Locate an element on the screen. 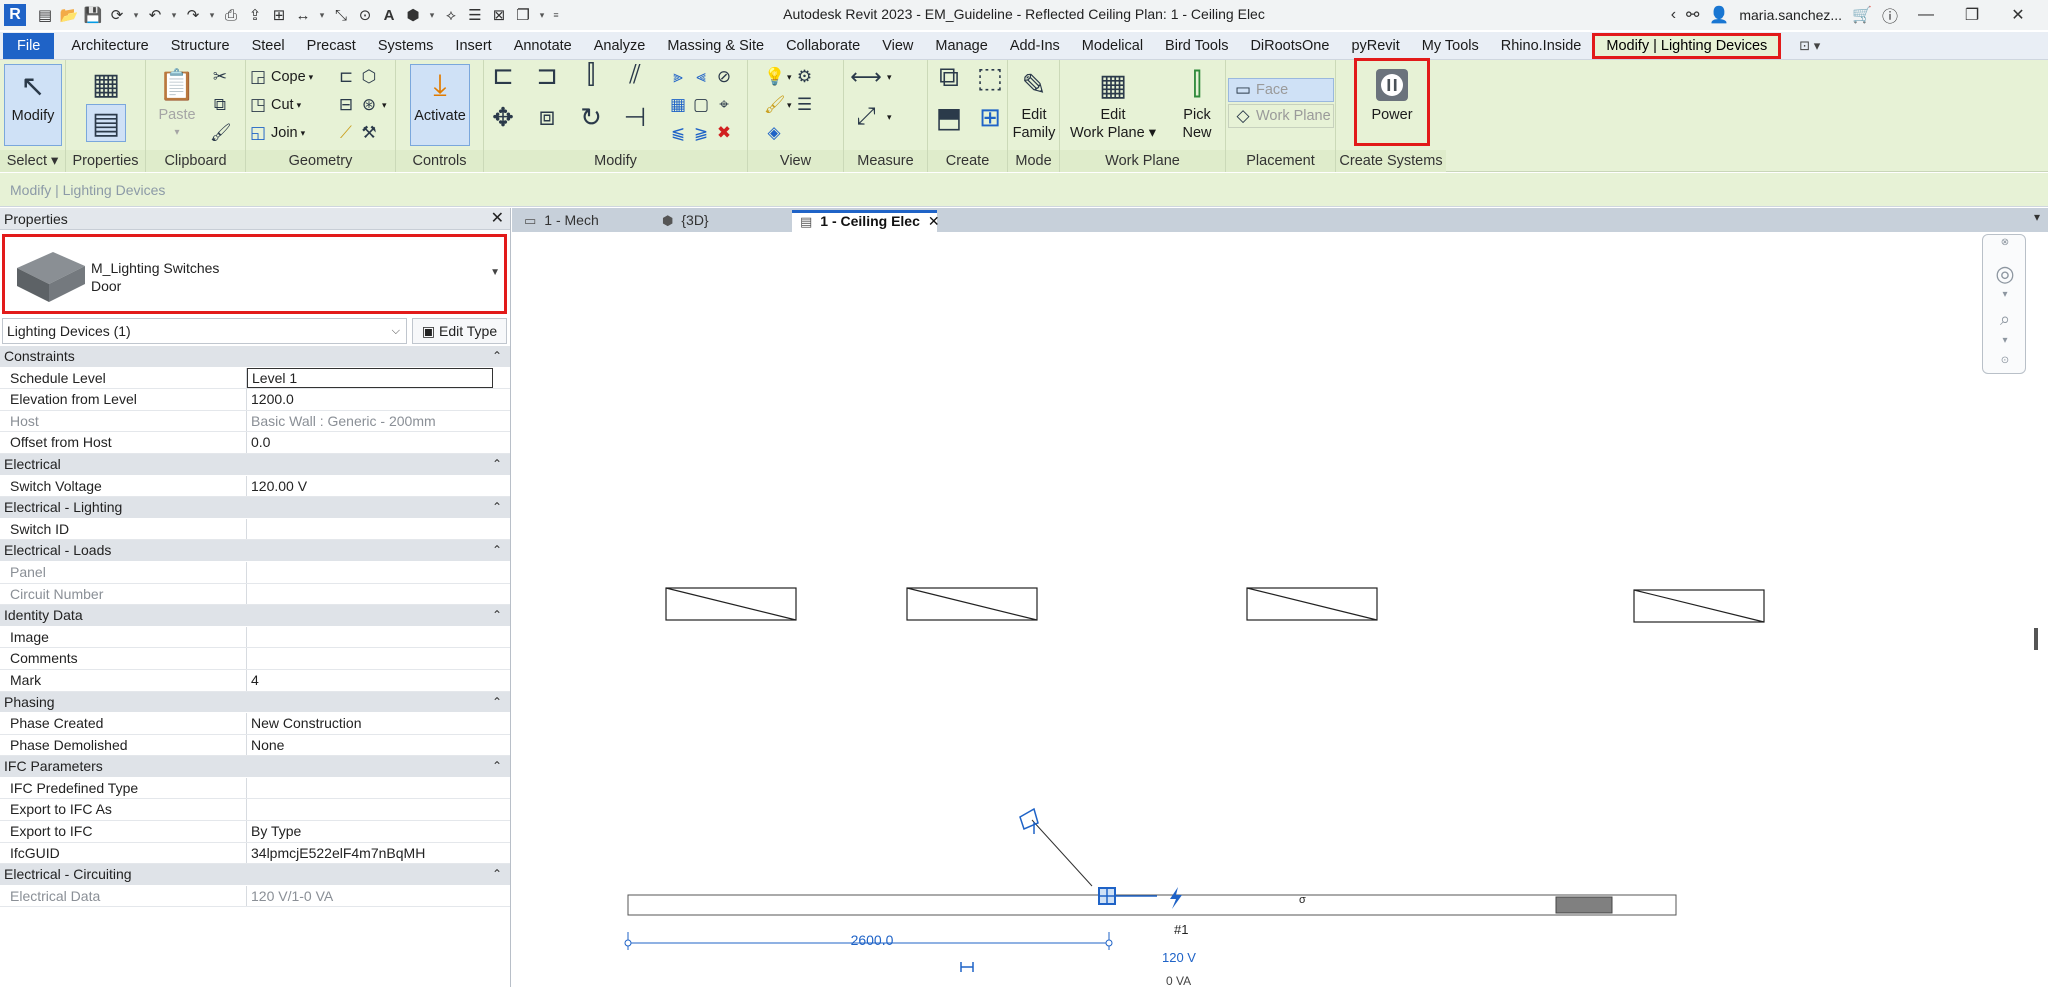 The width and height of the screenshot is (2048, 990). match-properties-button: 🖌 is located at coordinates (221, 133).